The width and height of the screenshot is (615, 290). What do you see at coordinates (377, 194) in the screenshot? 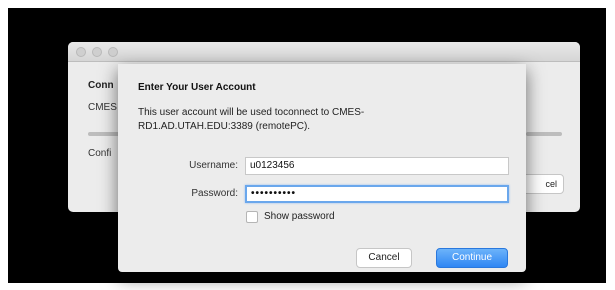
I see `password-field: ••••••••••` at bounding box center [377, 194].